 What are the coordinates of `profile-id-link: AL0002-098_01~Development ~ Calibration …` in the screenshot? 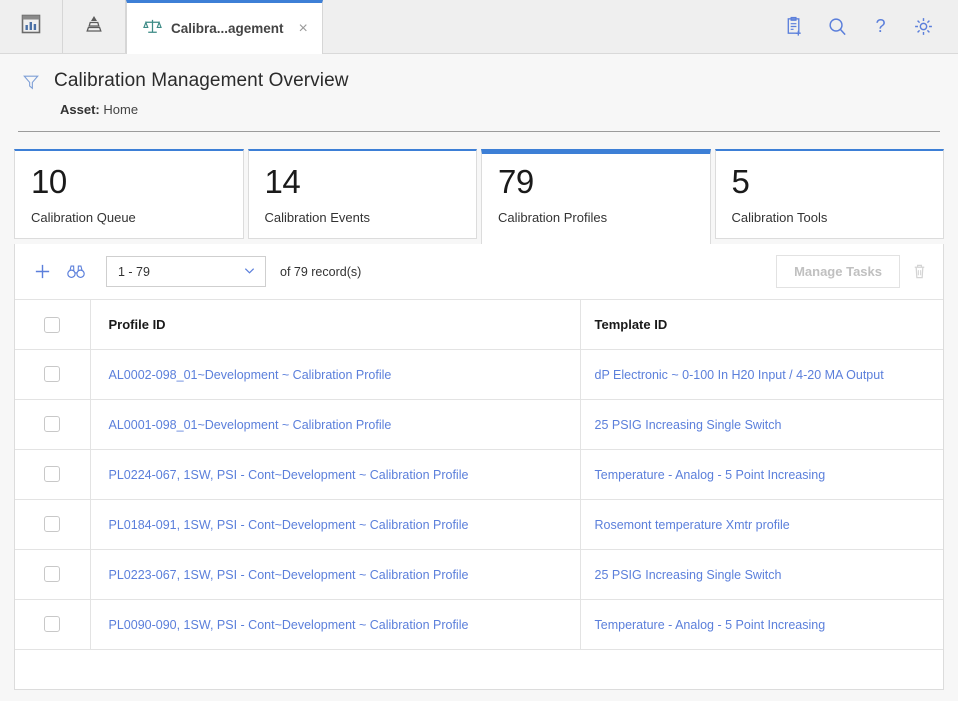 It's located at (250, 375).